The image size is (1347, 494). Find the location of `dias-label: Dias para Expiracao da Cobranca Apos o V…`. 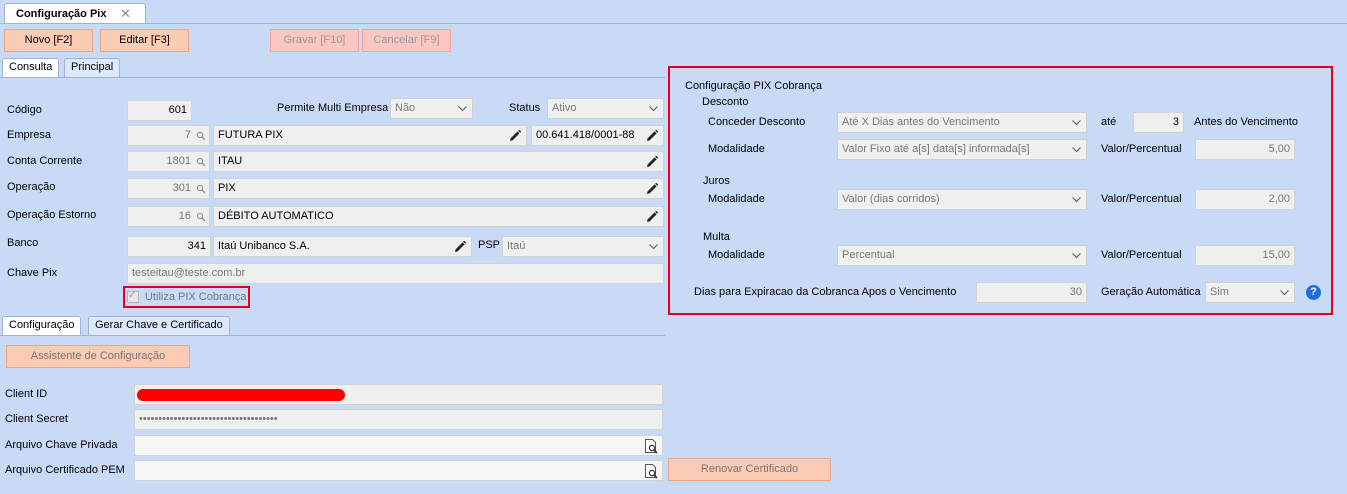

dias-label: Dias para Expiracao da Cobranca Apos o V… is located at coordinates (825, 292).